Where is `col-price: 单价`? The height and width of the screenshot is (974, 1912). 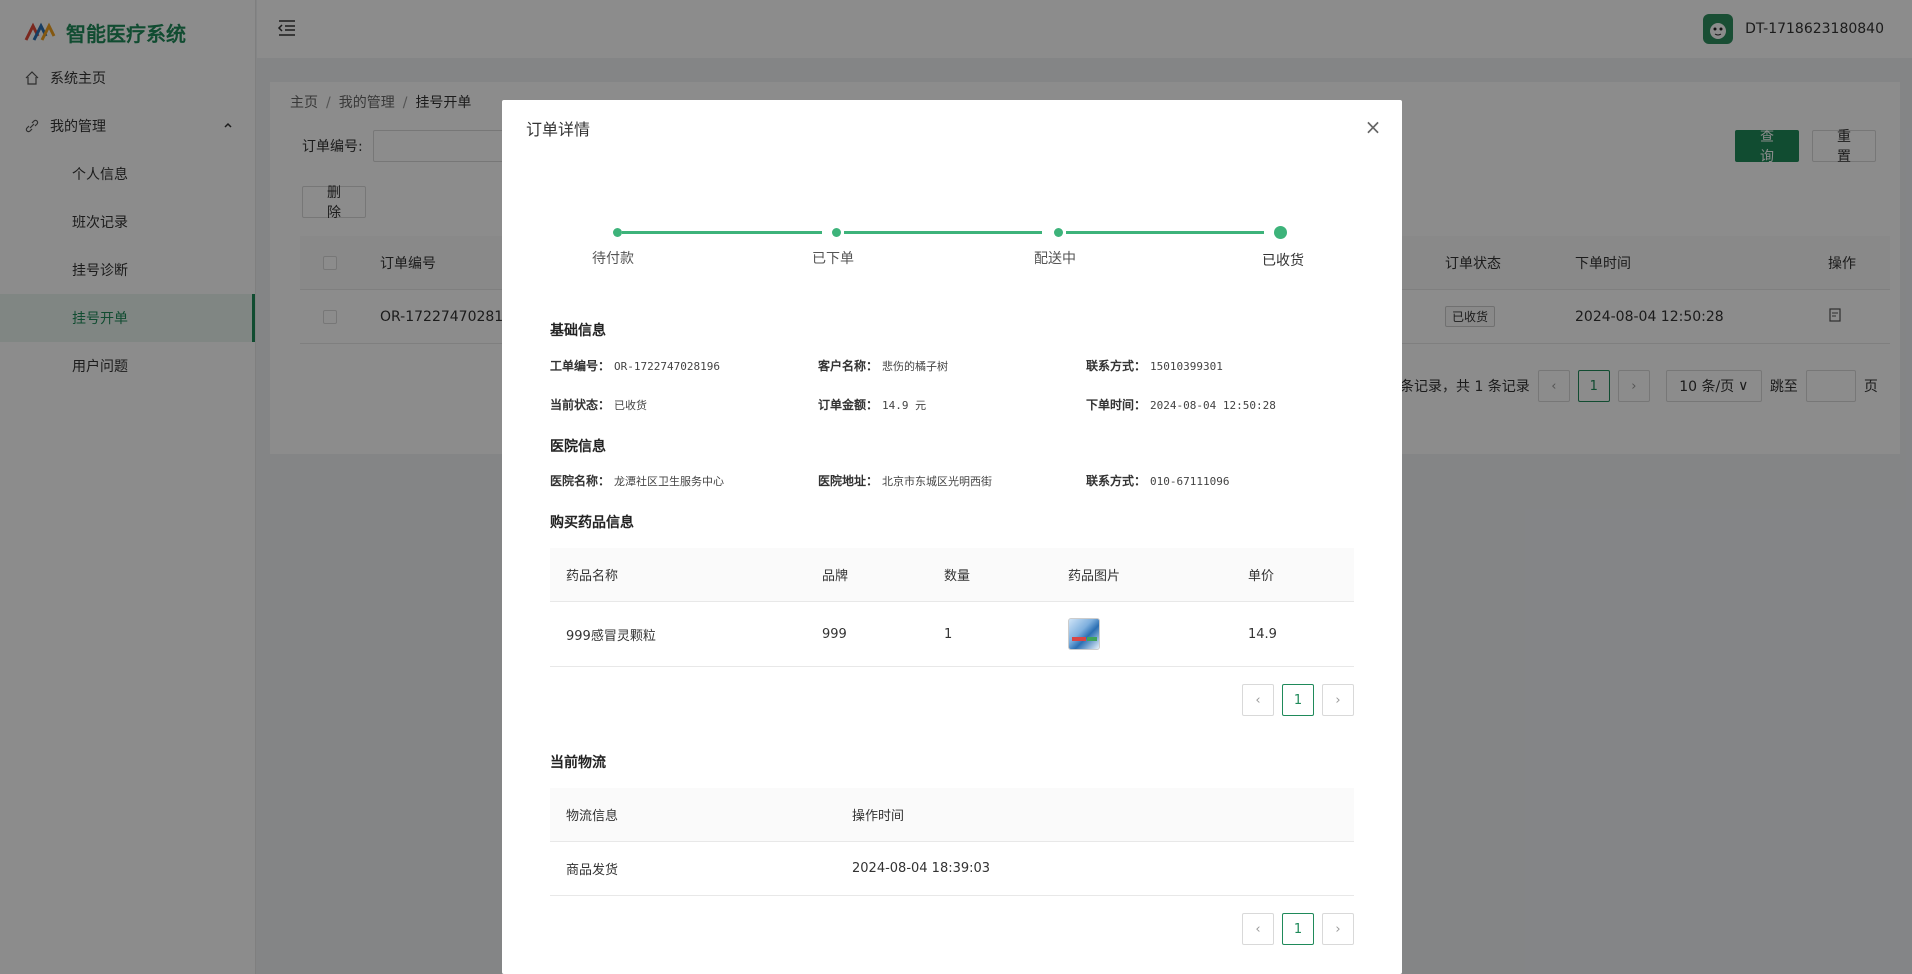
col-price: 单价 is located at coordinates (1261, 576).